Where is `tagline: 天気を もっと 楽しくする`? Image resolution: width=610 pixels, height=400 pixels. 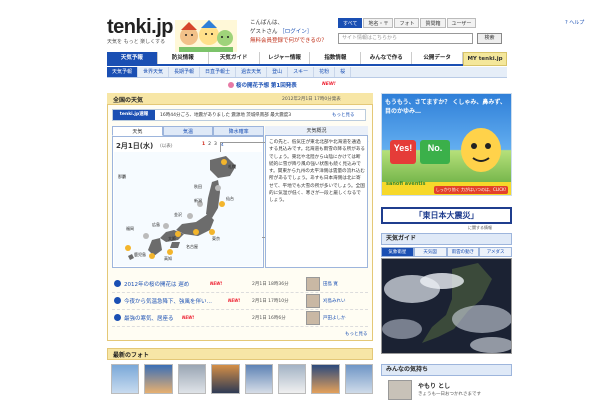
tagline: 天気を もっと 楽しくする is located at coordinates (136, 42).